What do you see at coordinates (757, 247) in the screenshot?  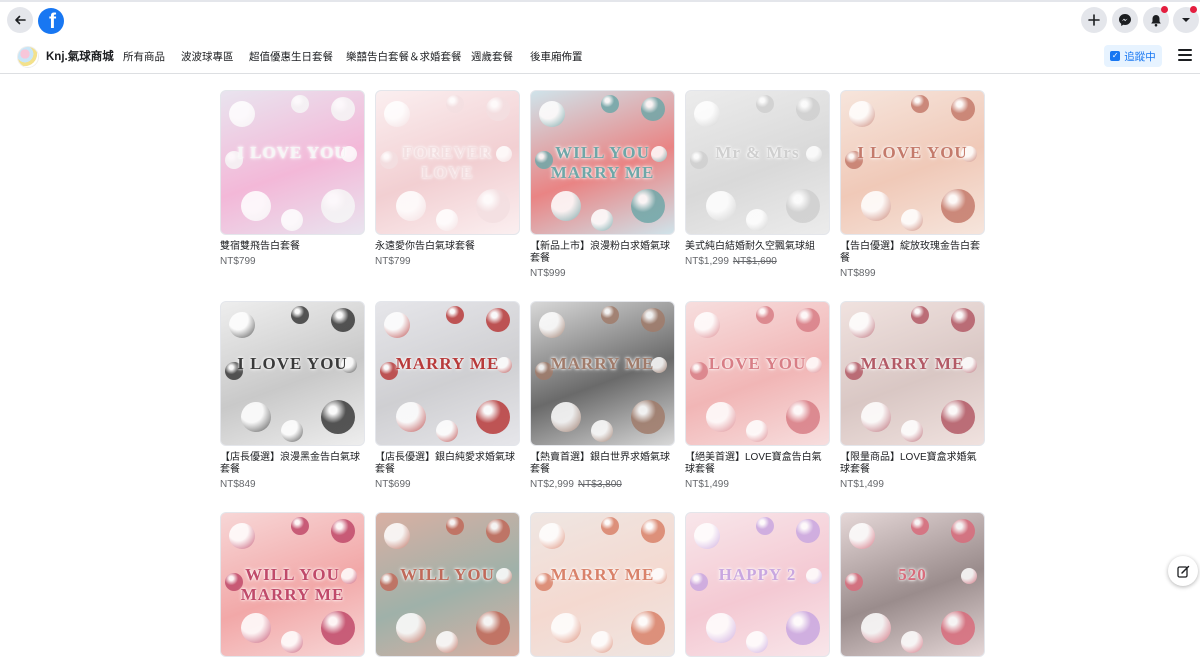 I see `product-title: 美式純白結婚耐久空飄氣球組` at bounding box center [757, 247].